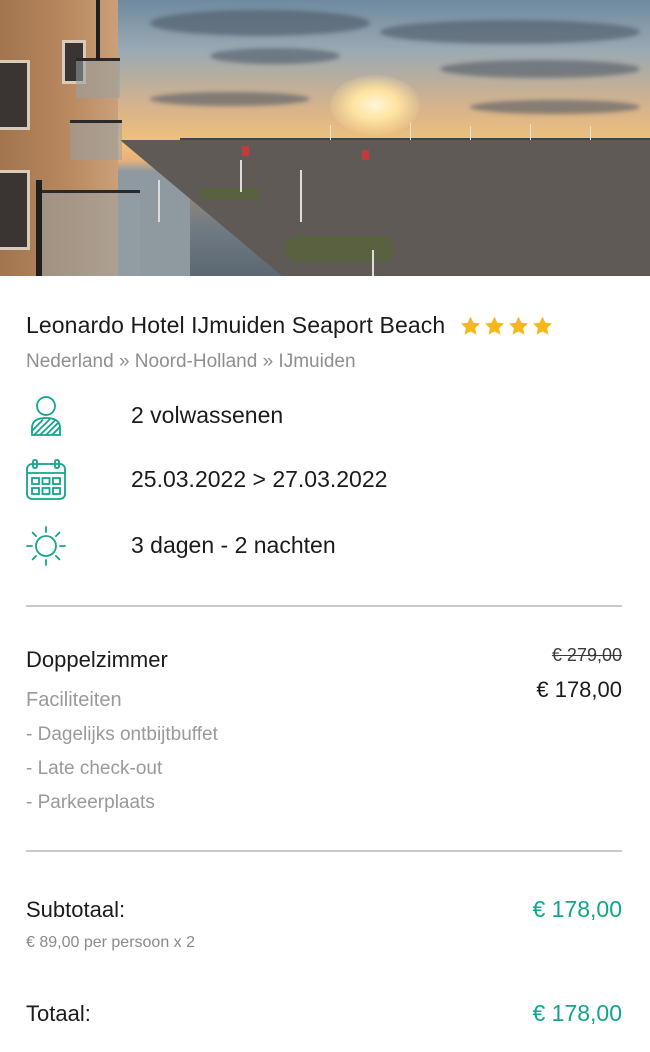 Image resolution: width=650 pixels, height=1052 pixels. What do you see at coordinates (577, 1013) in the screenshot?
I see `total-value: € 178,00` at bounding box center [577, 1013].